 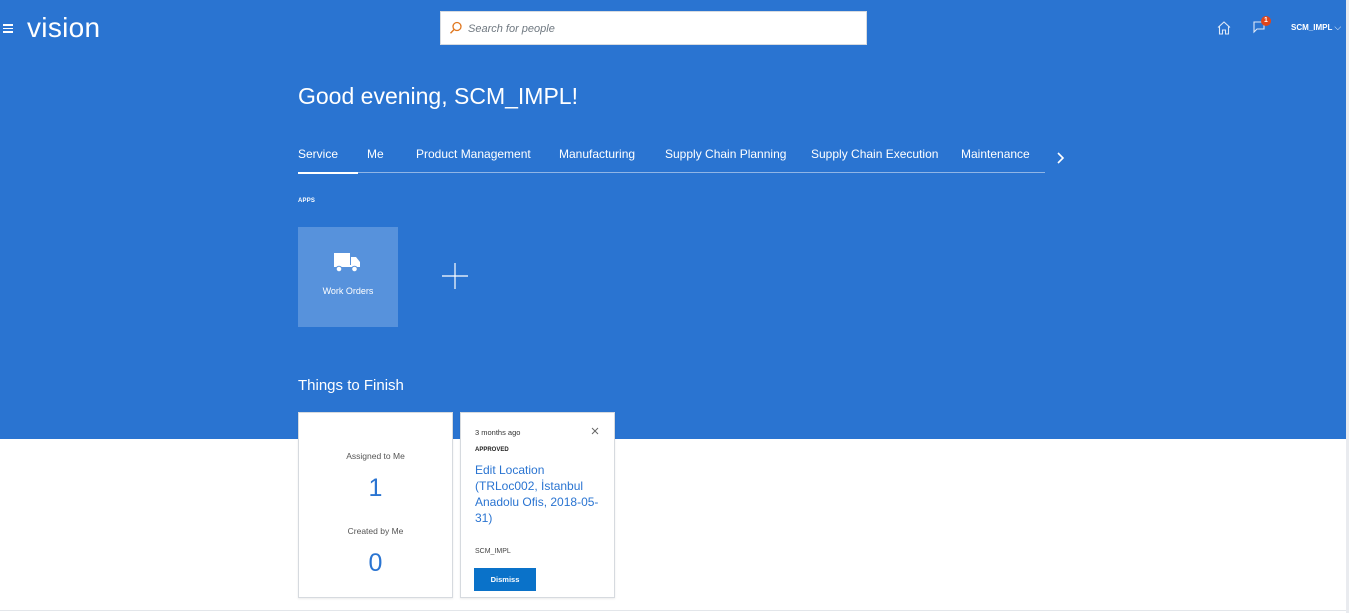 What do you see at coordinates (375, 505) in the screenshot?
I see `summary-card: Assigned to Me 1 Created by Me 0` at bounding box center [375, 505].